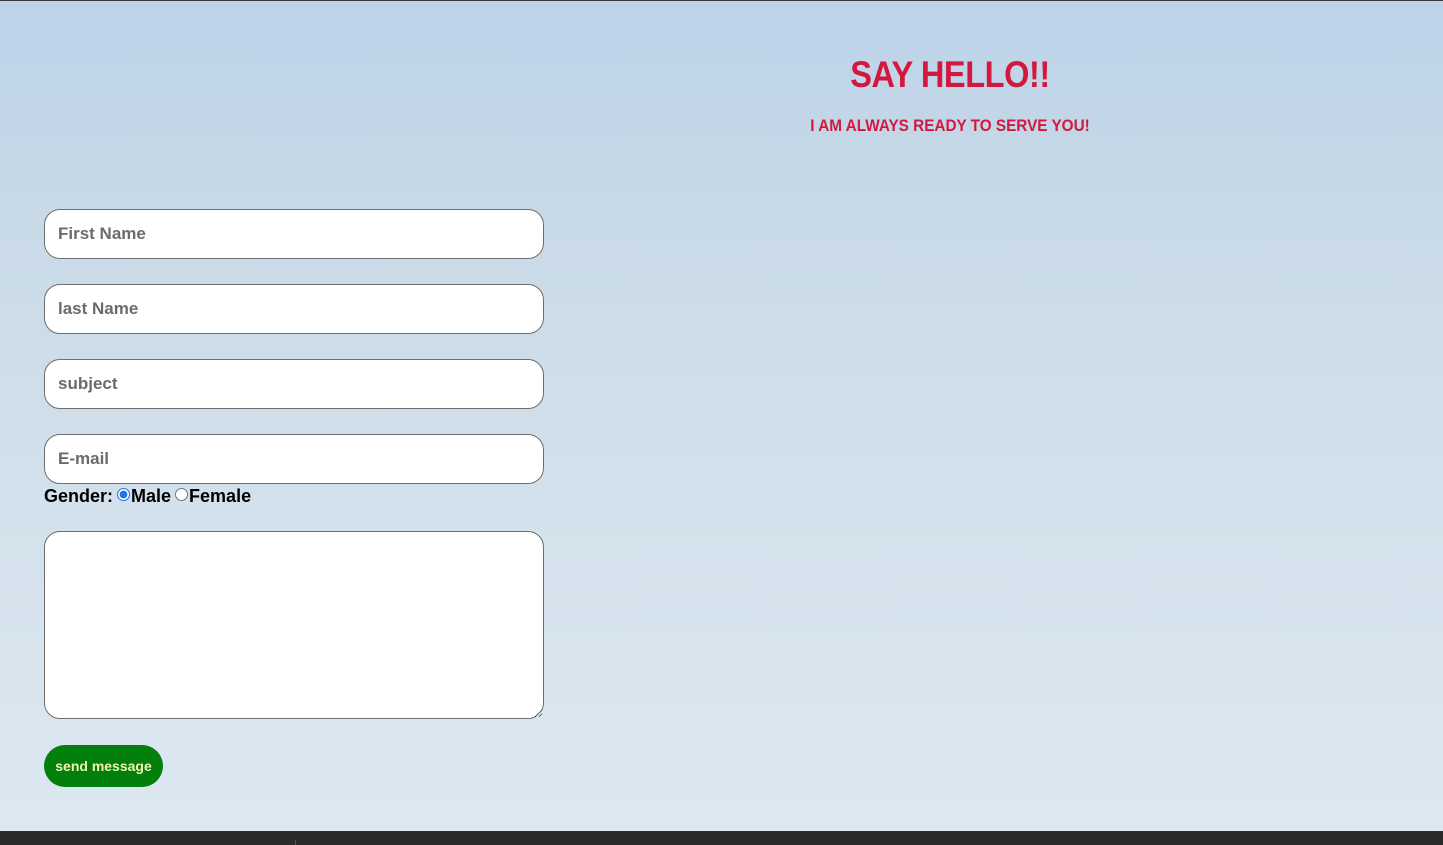  I want to click on first-name-input, so click(294, 234).